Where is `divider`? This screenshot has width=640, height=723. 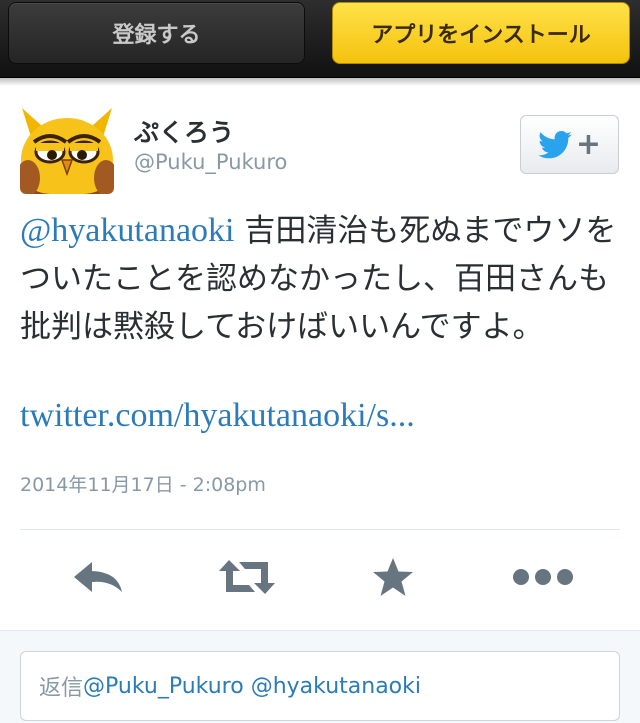
divider is located at coordinates (320, 529).